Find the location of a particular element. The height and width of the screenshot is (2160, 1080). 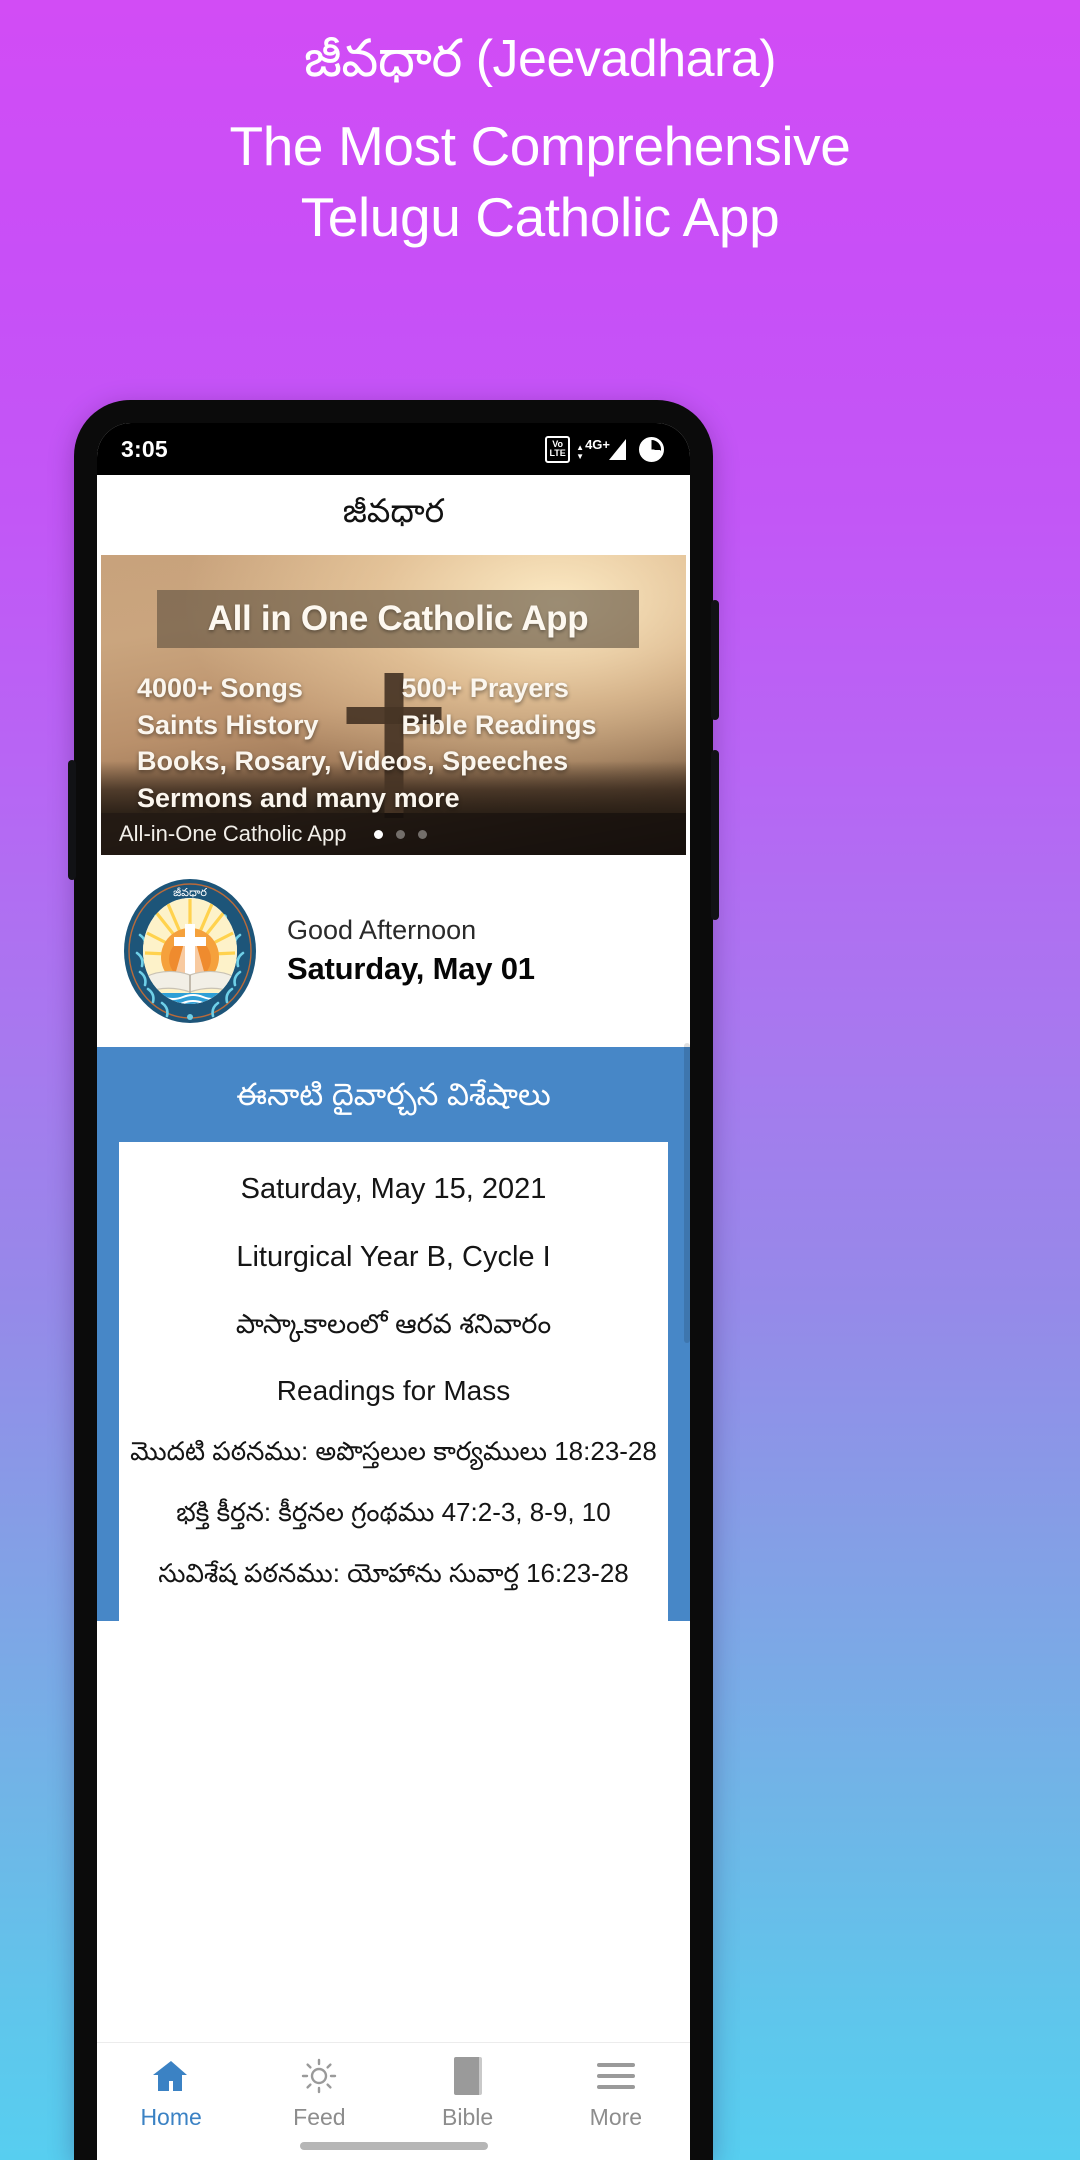

phone-button-power is located at coordinates (715, 835).